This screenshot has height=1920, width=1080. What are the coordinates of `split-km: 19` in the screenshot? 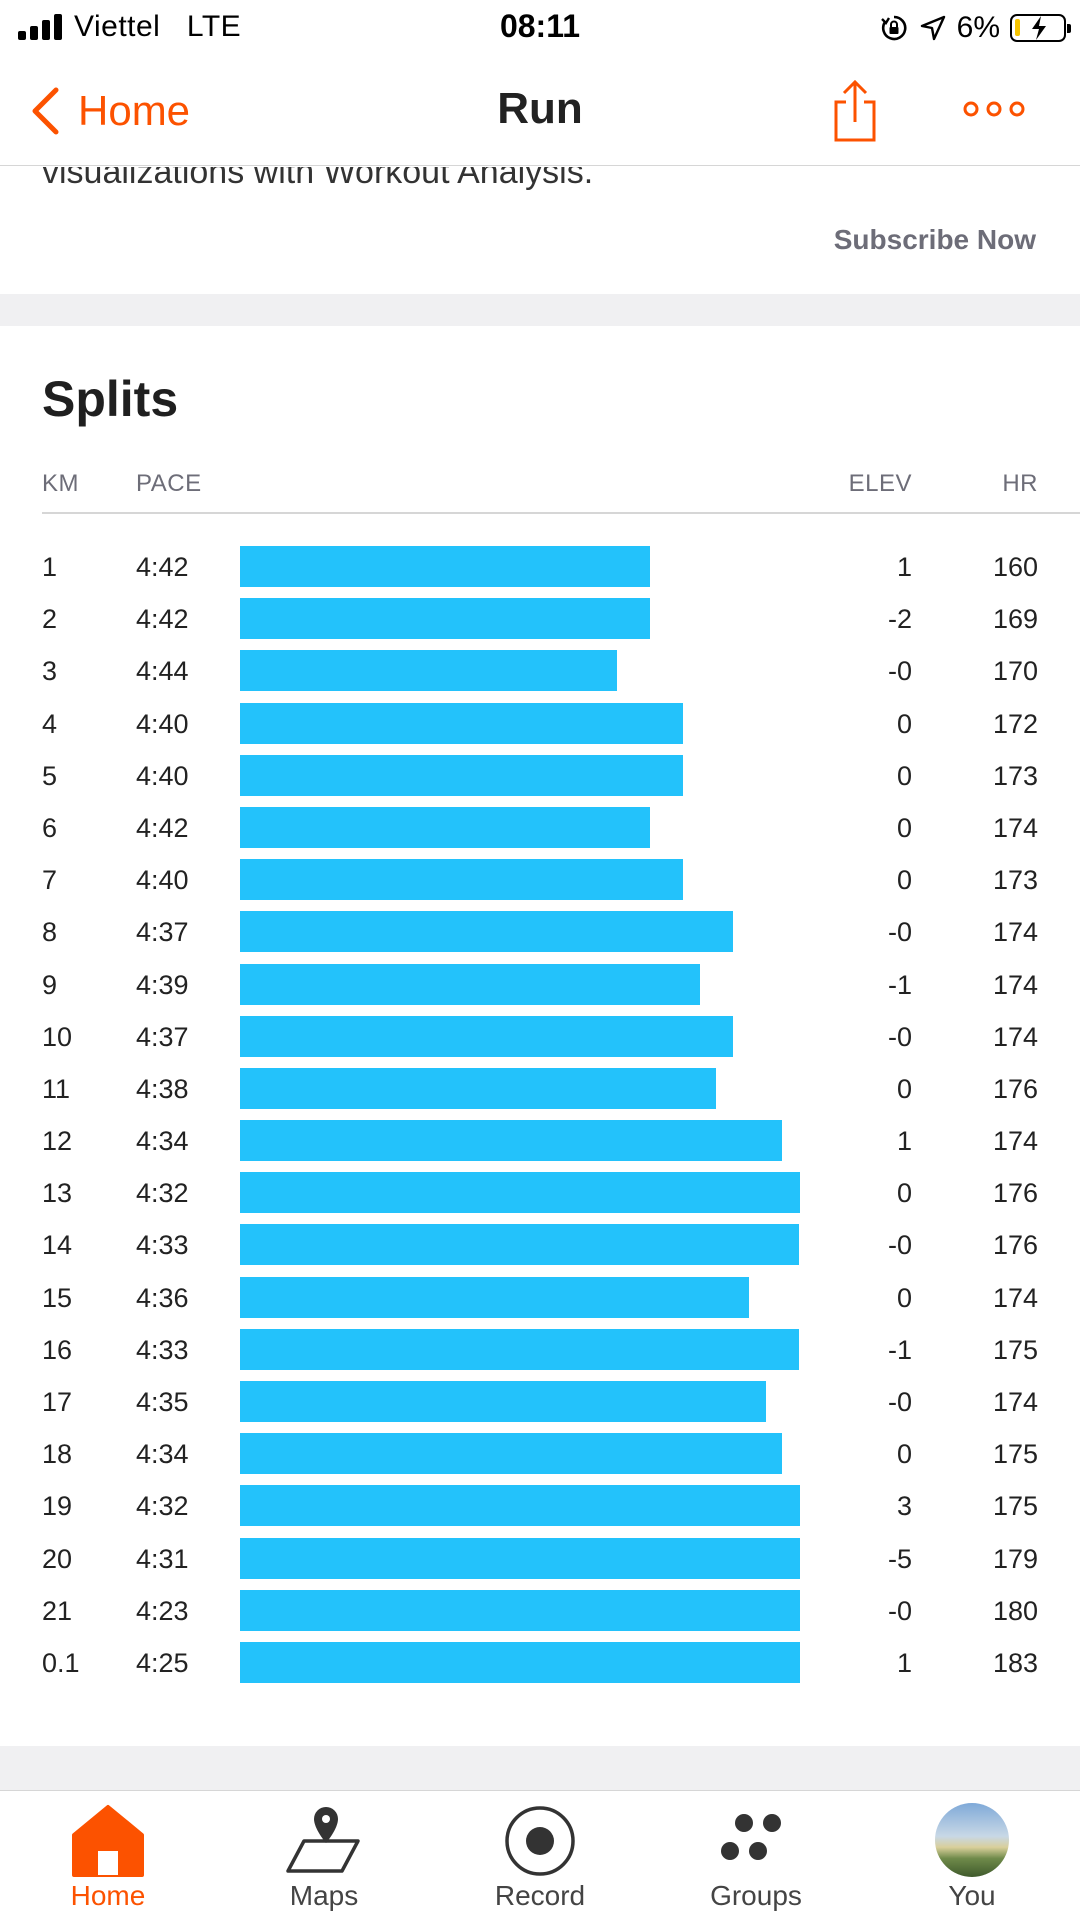 It's located at (57, 1506).